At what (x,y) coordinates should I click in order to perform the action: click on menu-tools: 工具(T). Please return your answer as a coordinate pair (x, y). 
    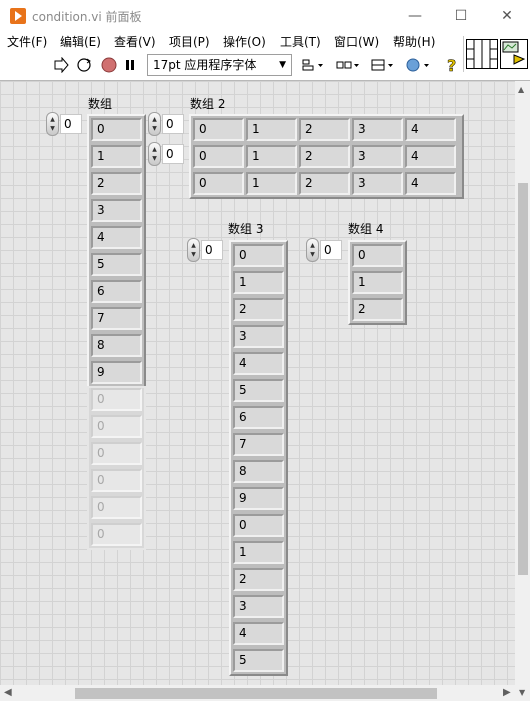
    Looking at the image, I should click on (300, 41).